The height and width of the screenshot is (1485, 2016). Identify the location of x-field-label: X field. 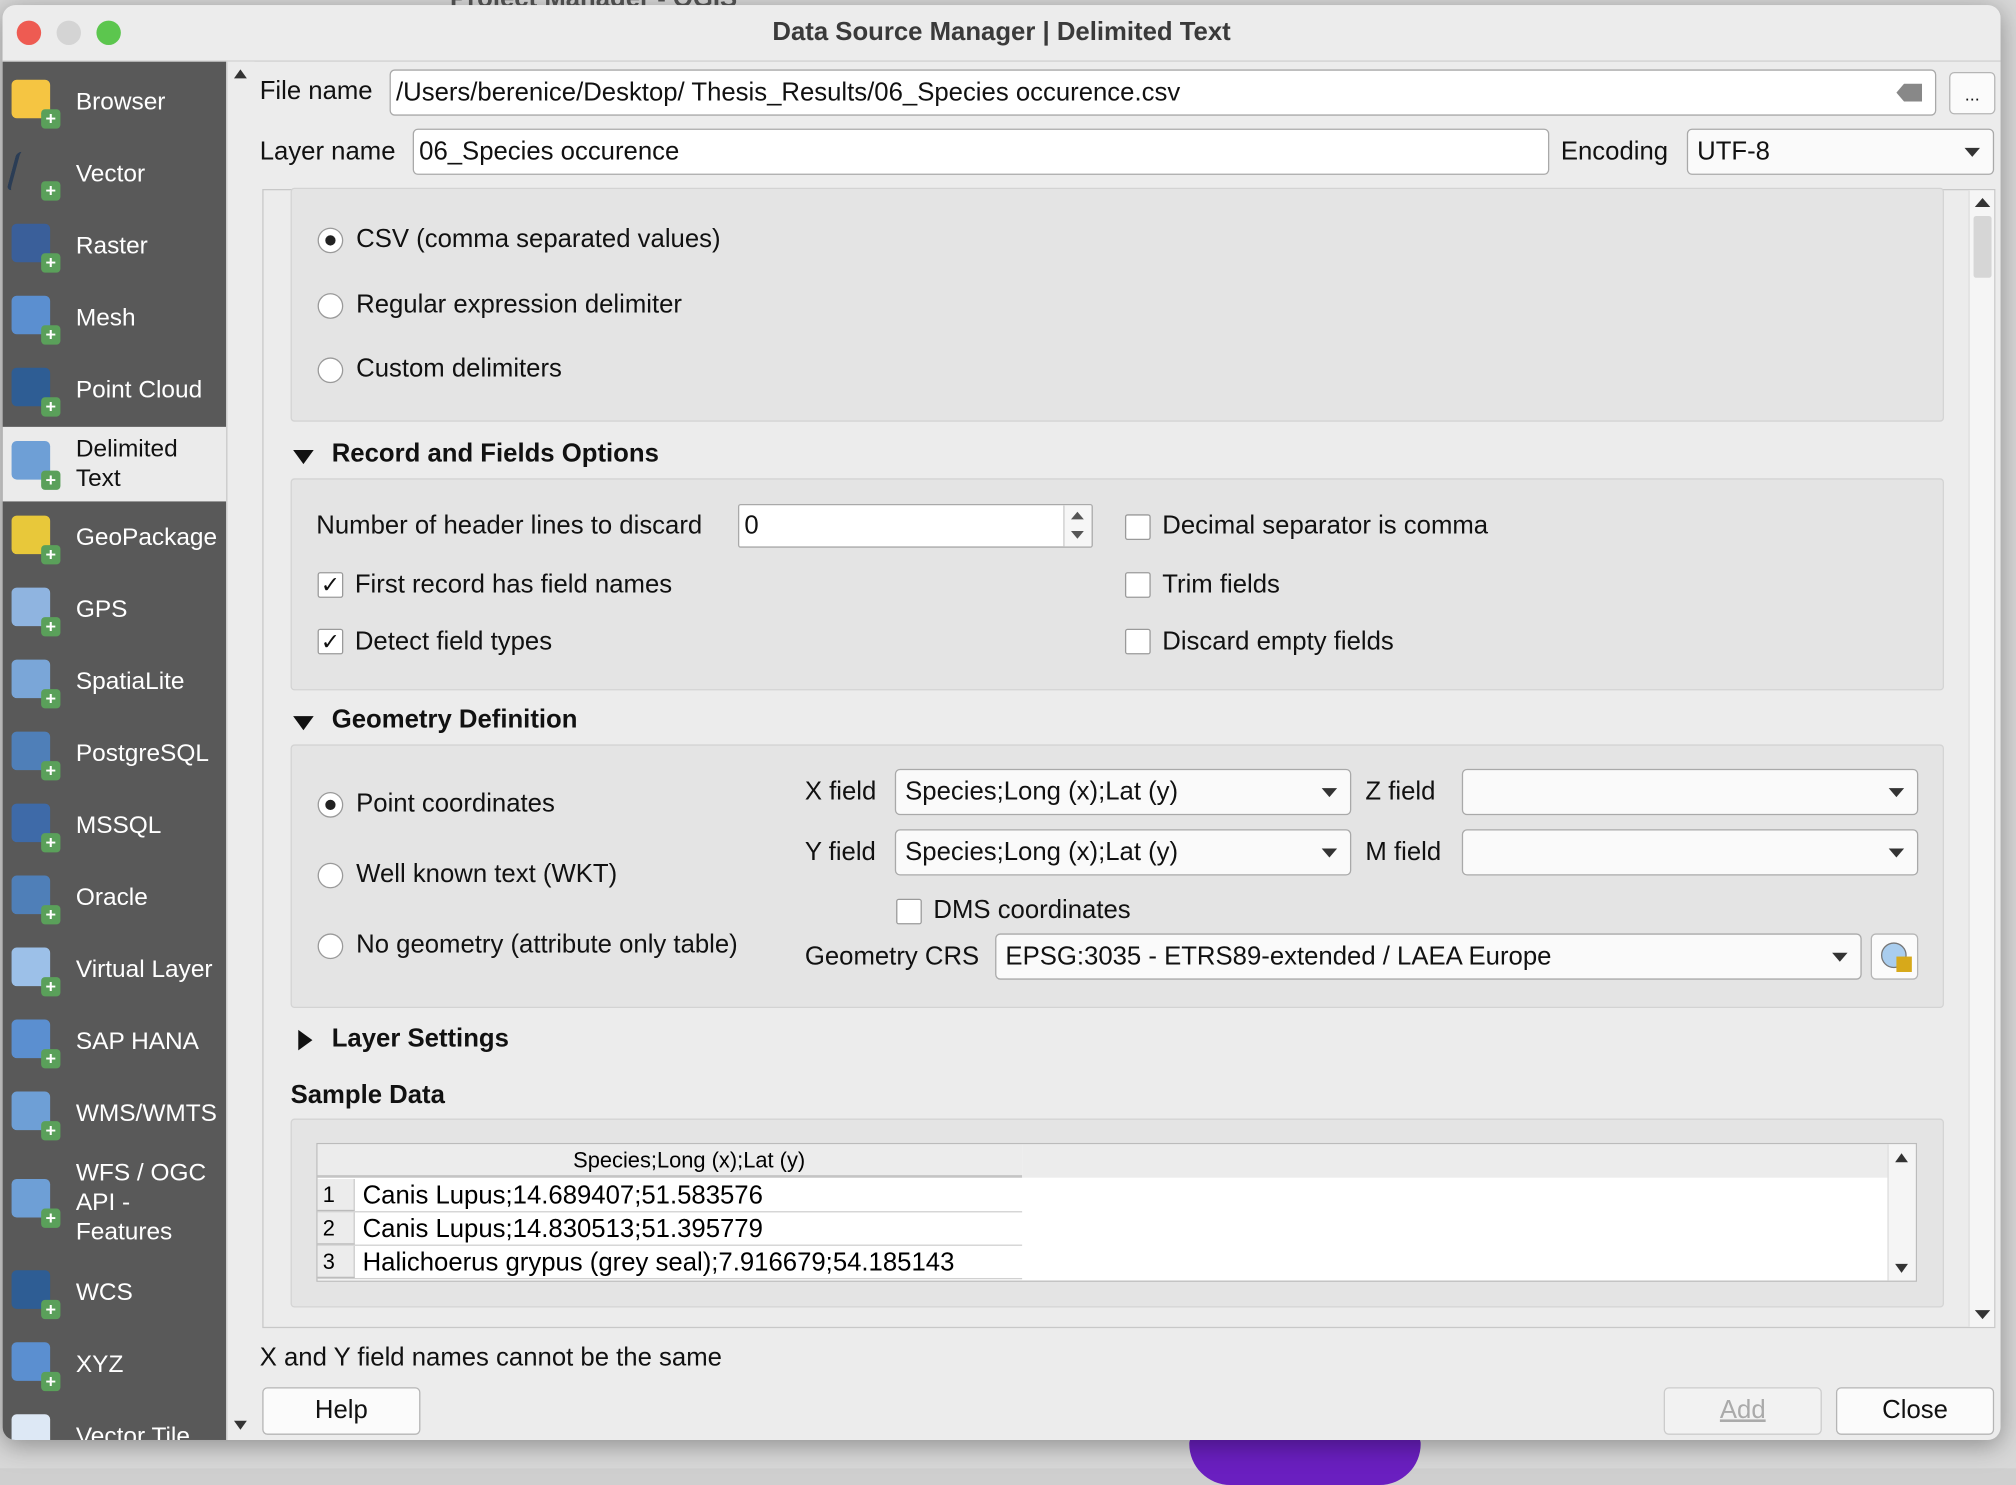
(840, 792).